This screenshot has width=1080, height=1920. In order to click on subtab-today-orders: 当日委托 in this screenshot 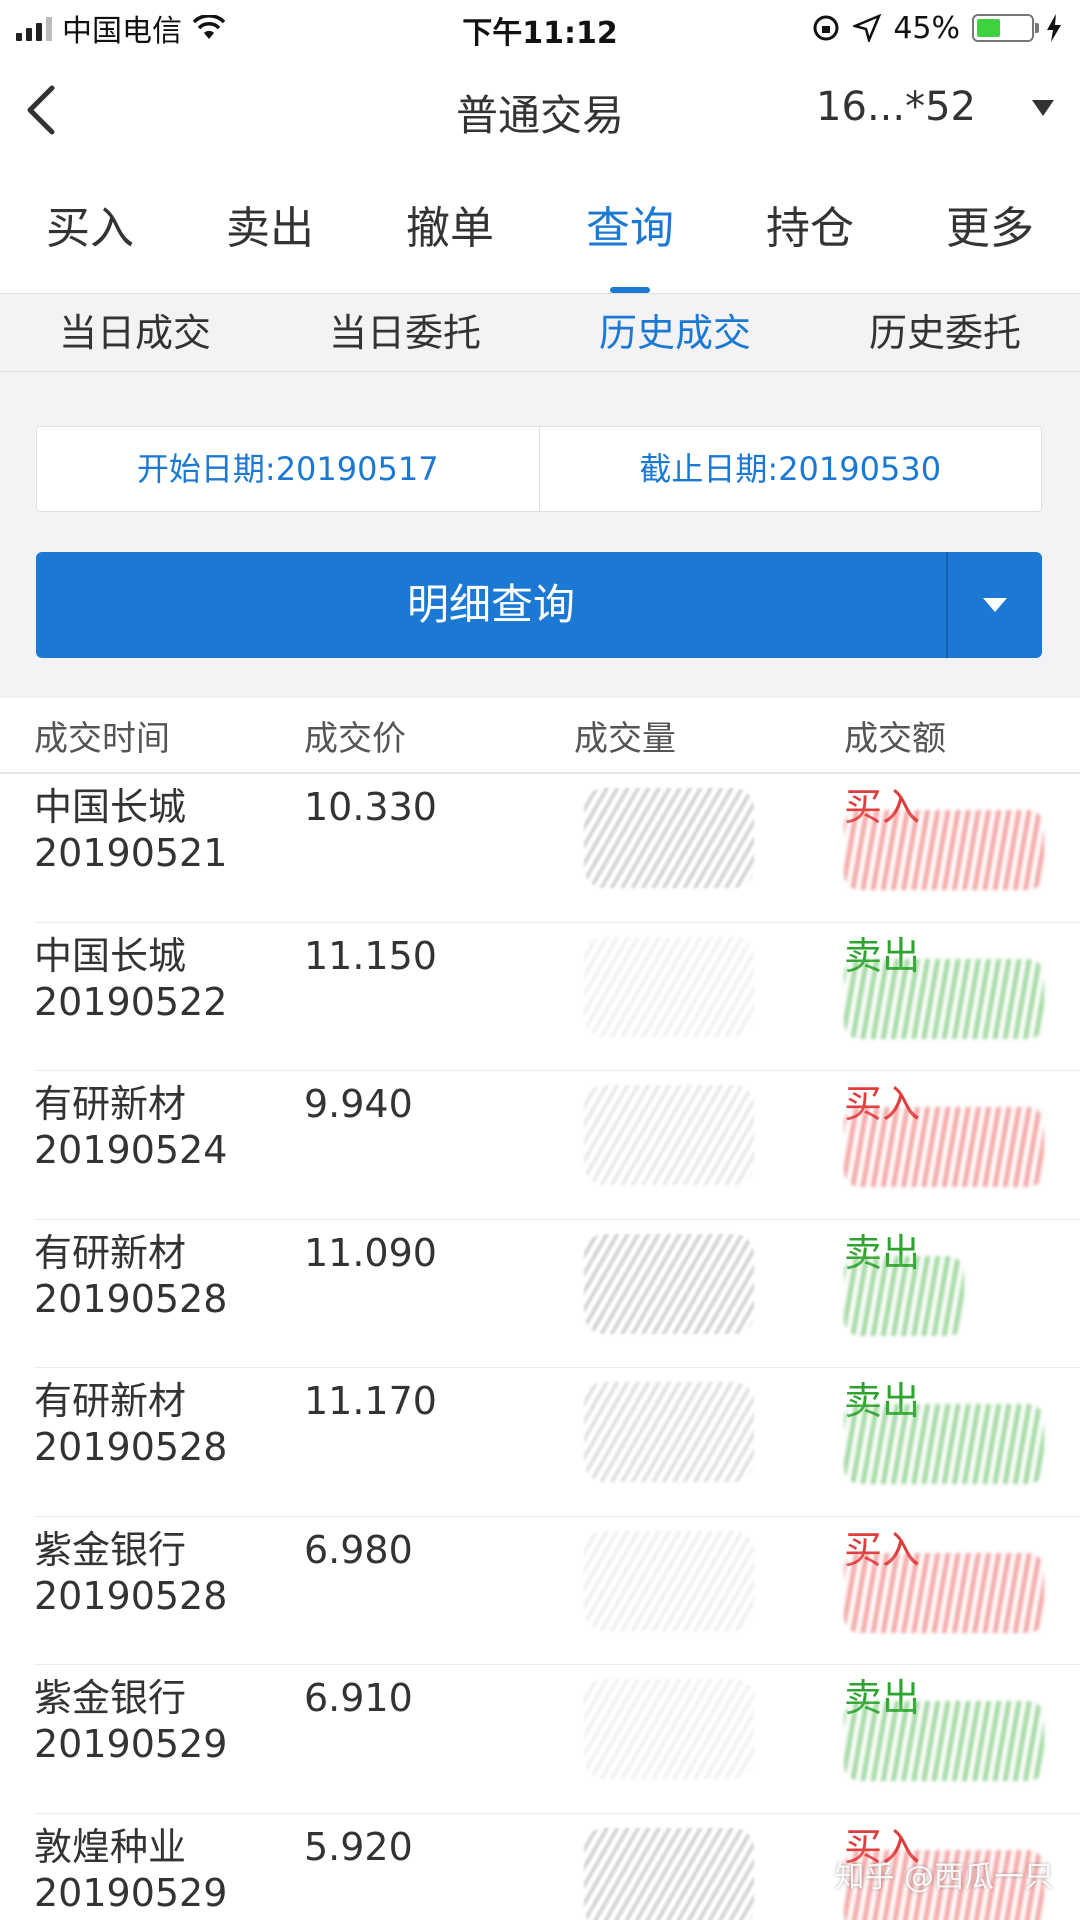, I will do `click(405, 332)`.